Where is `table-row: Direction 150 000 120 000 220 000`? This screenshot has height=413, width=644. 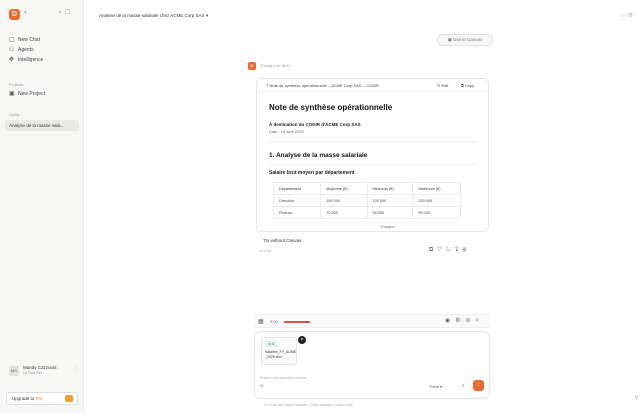 table-row: Direction 150 000 120 000 220 000 is located at coordinates (366, 200).